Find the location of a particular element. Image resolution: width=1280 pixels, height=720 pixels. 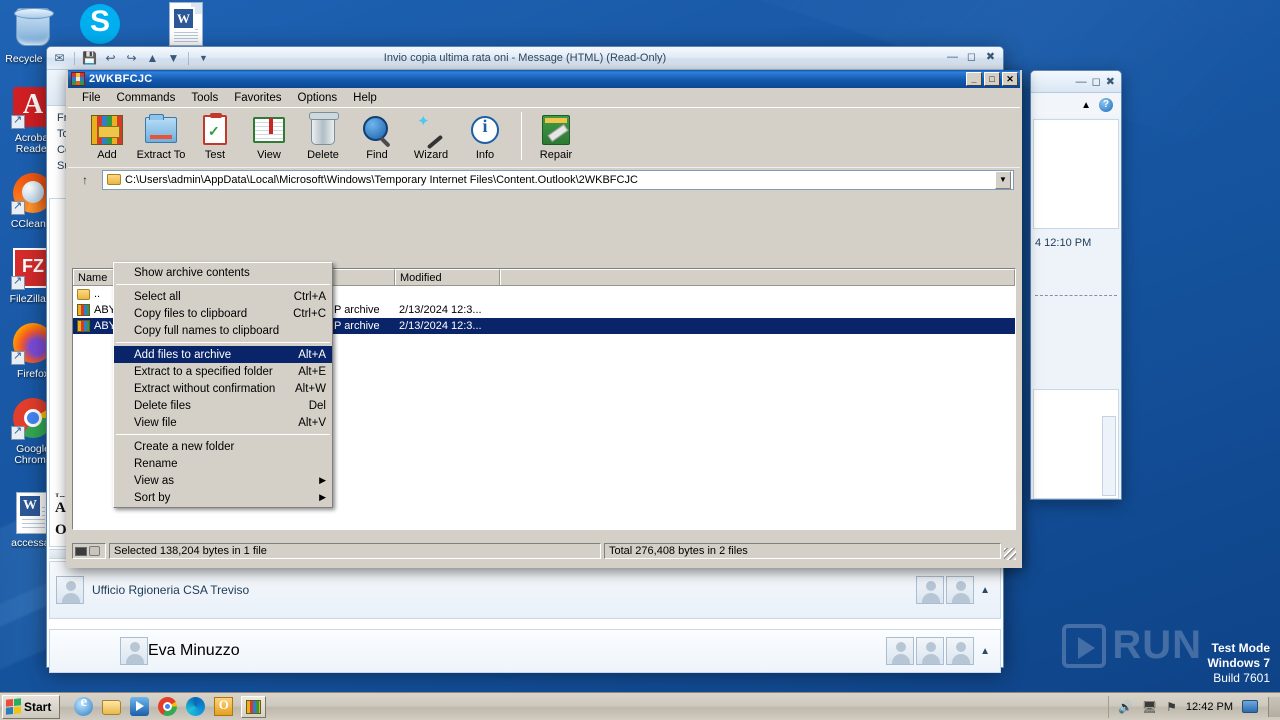

test-archive-icon is located at coordinates (215, 130).